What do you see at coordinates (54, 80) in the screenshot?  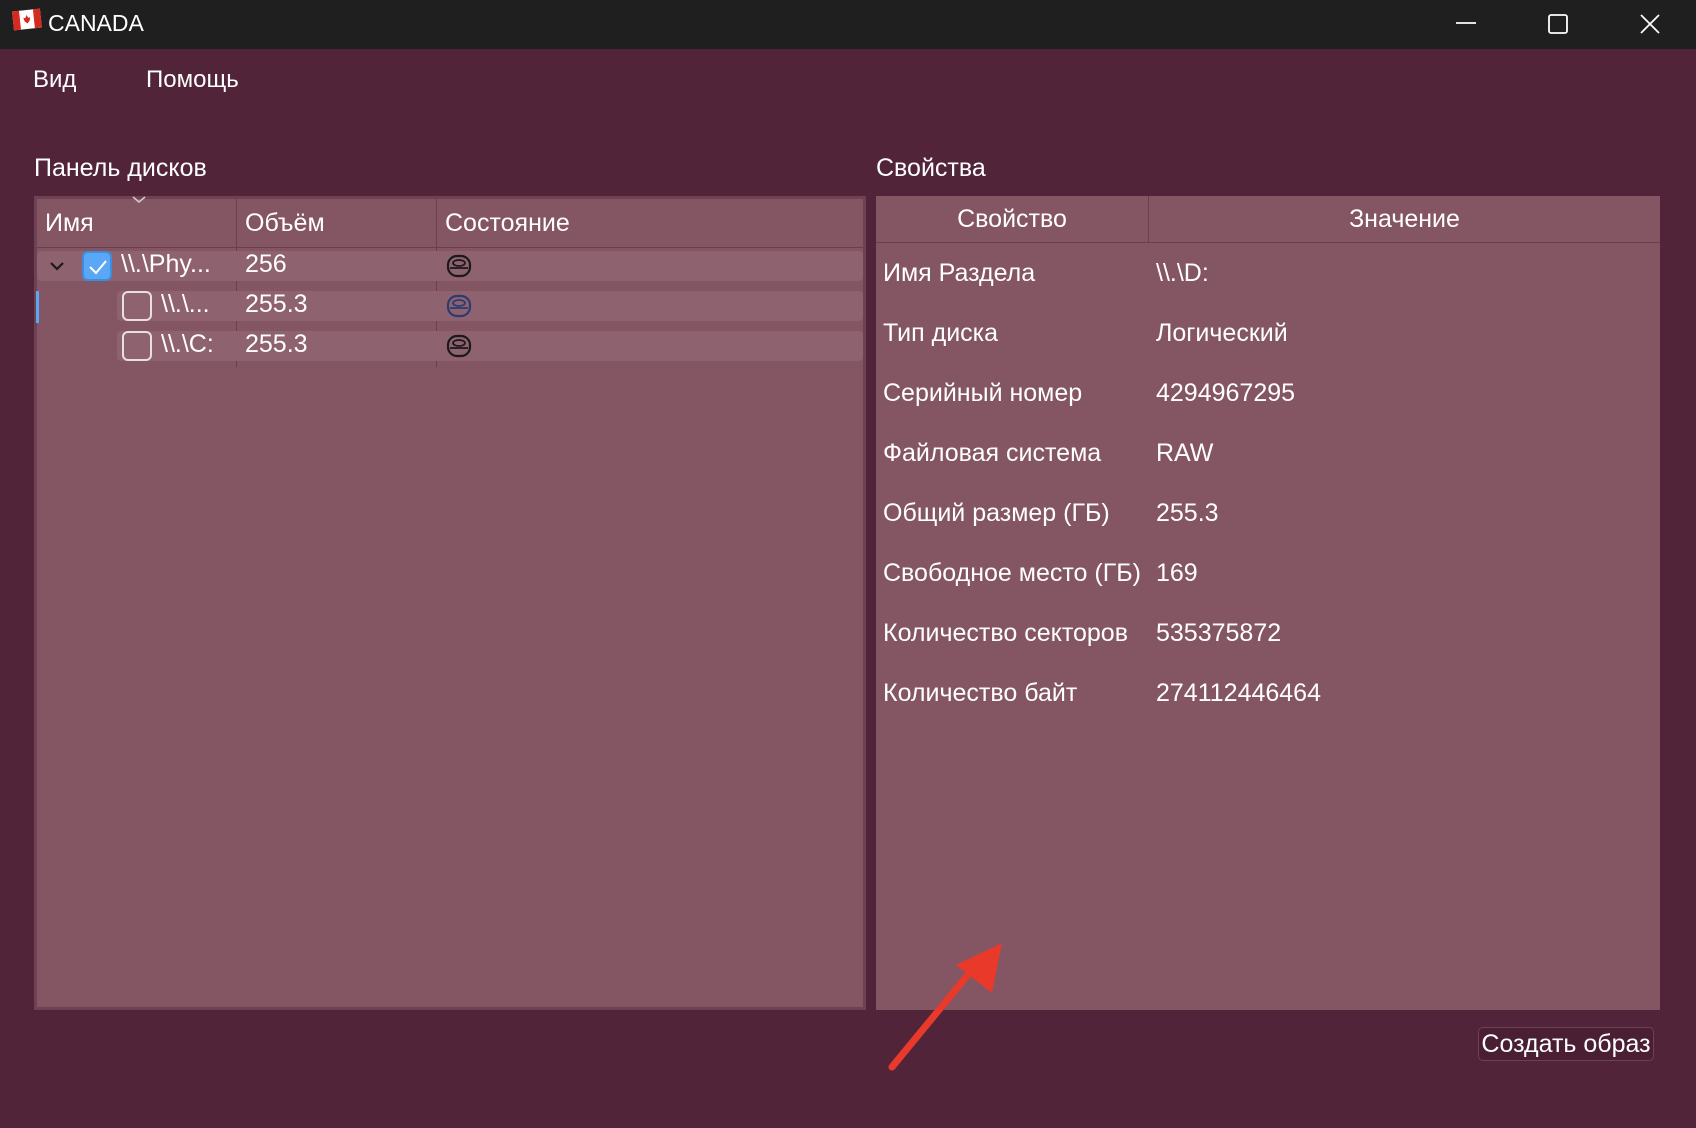 I see `menu-item-view: Вид` at bounding box center [54, 80].